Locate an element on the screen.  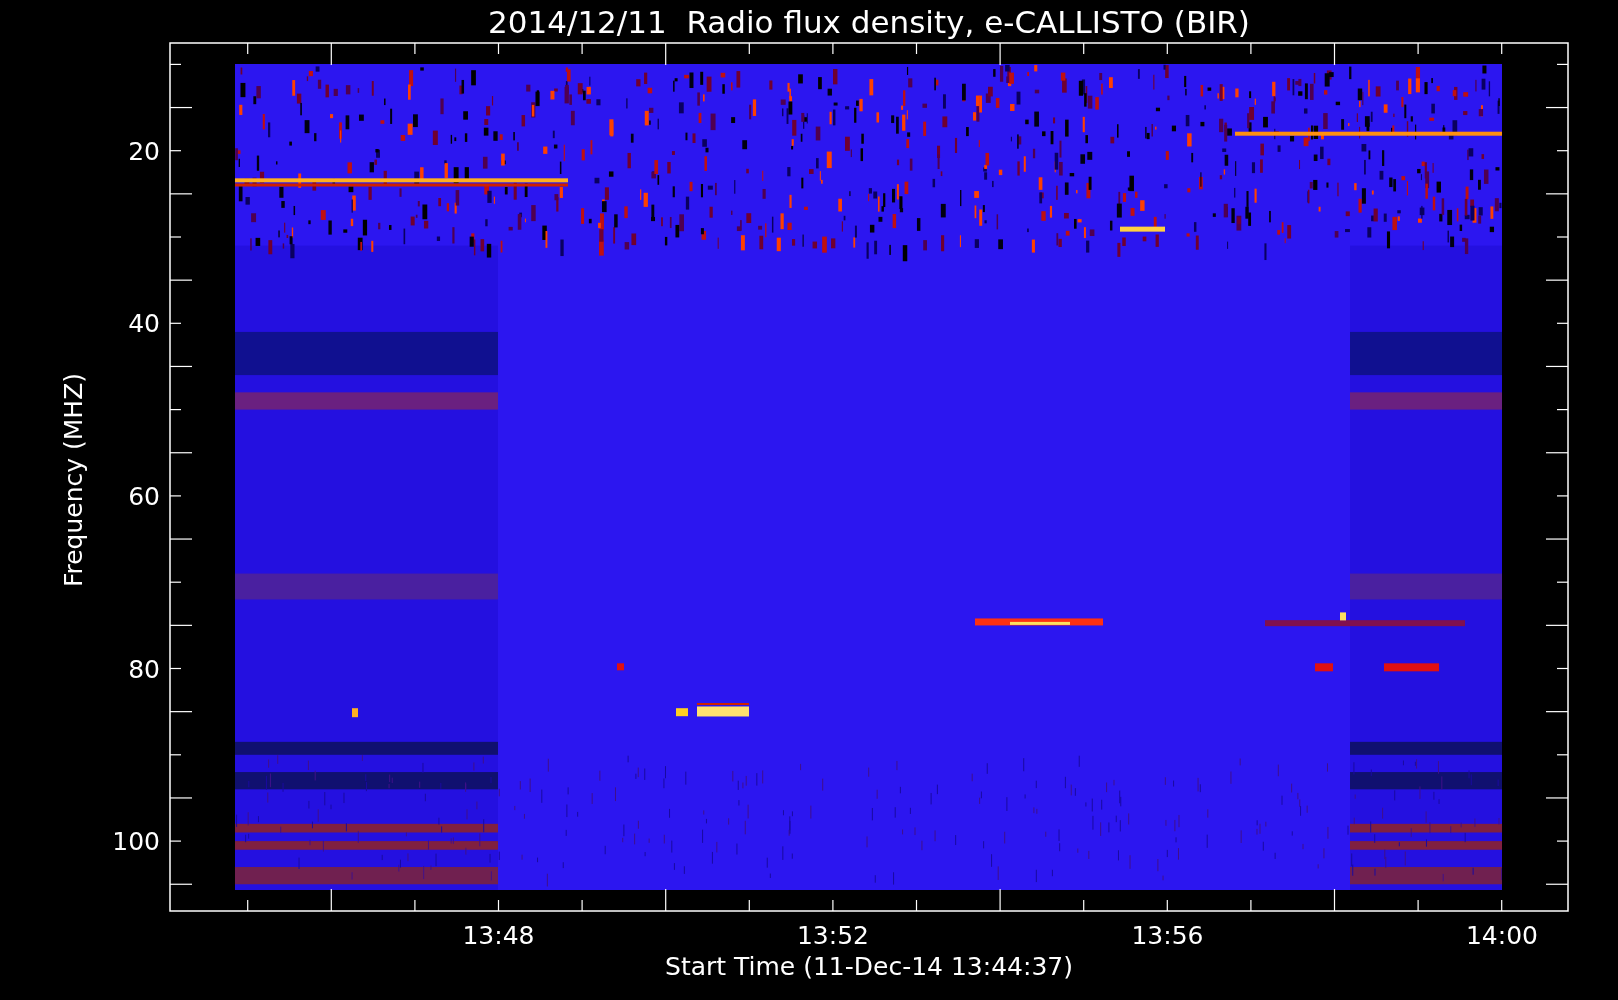
x-axis-title: Start Time (11-Dec-14 13:44:37) is located at coordinates (869, 966).